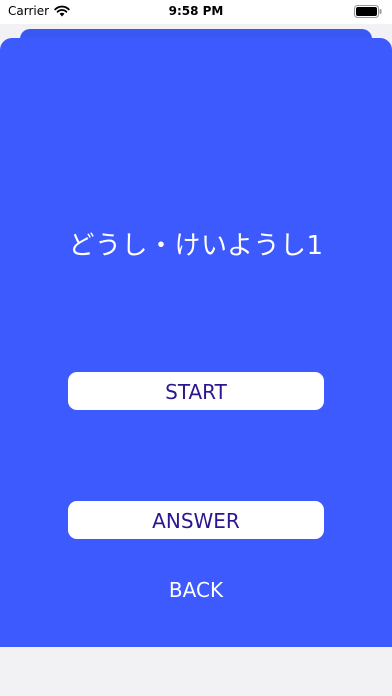  Describe the element at coordinates (368, 11) in the screenshot. I see `battery-icon` at that location.